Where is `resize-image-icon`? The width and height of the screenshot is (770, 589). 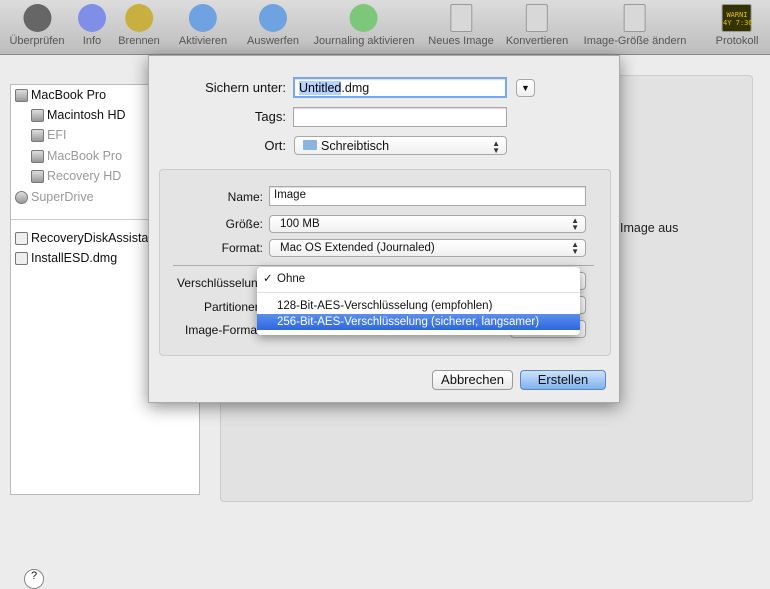
resize-image-icon is located at coordinates (635, 18).